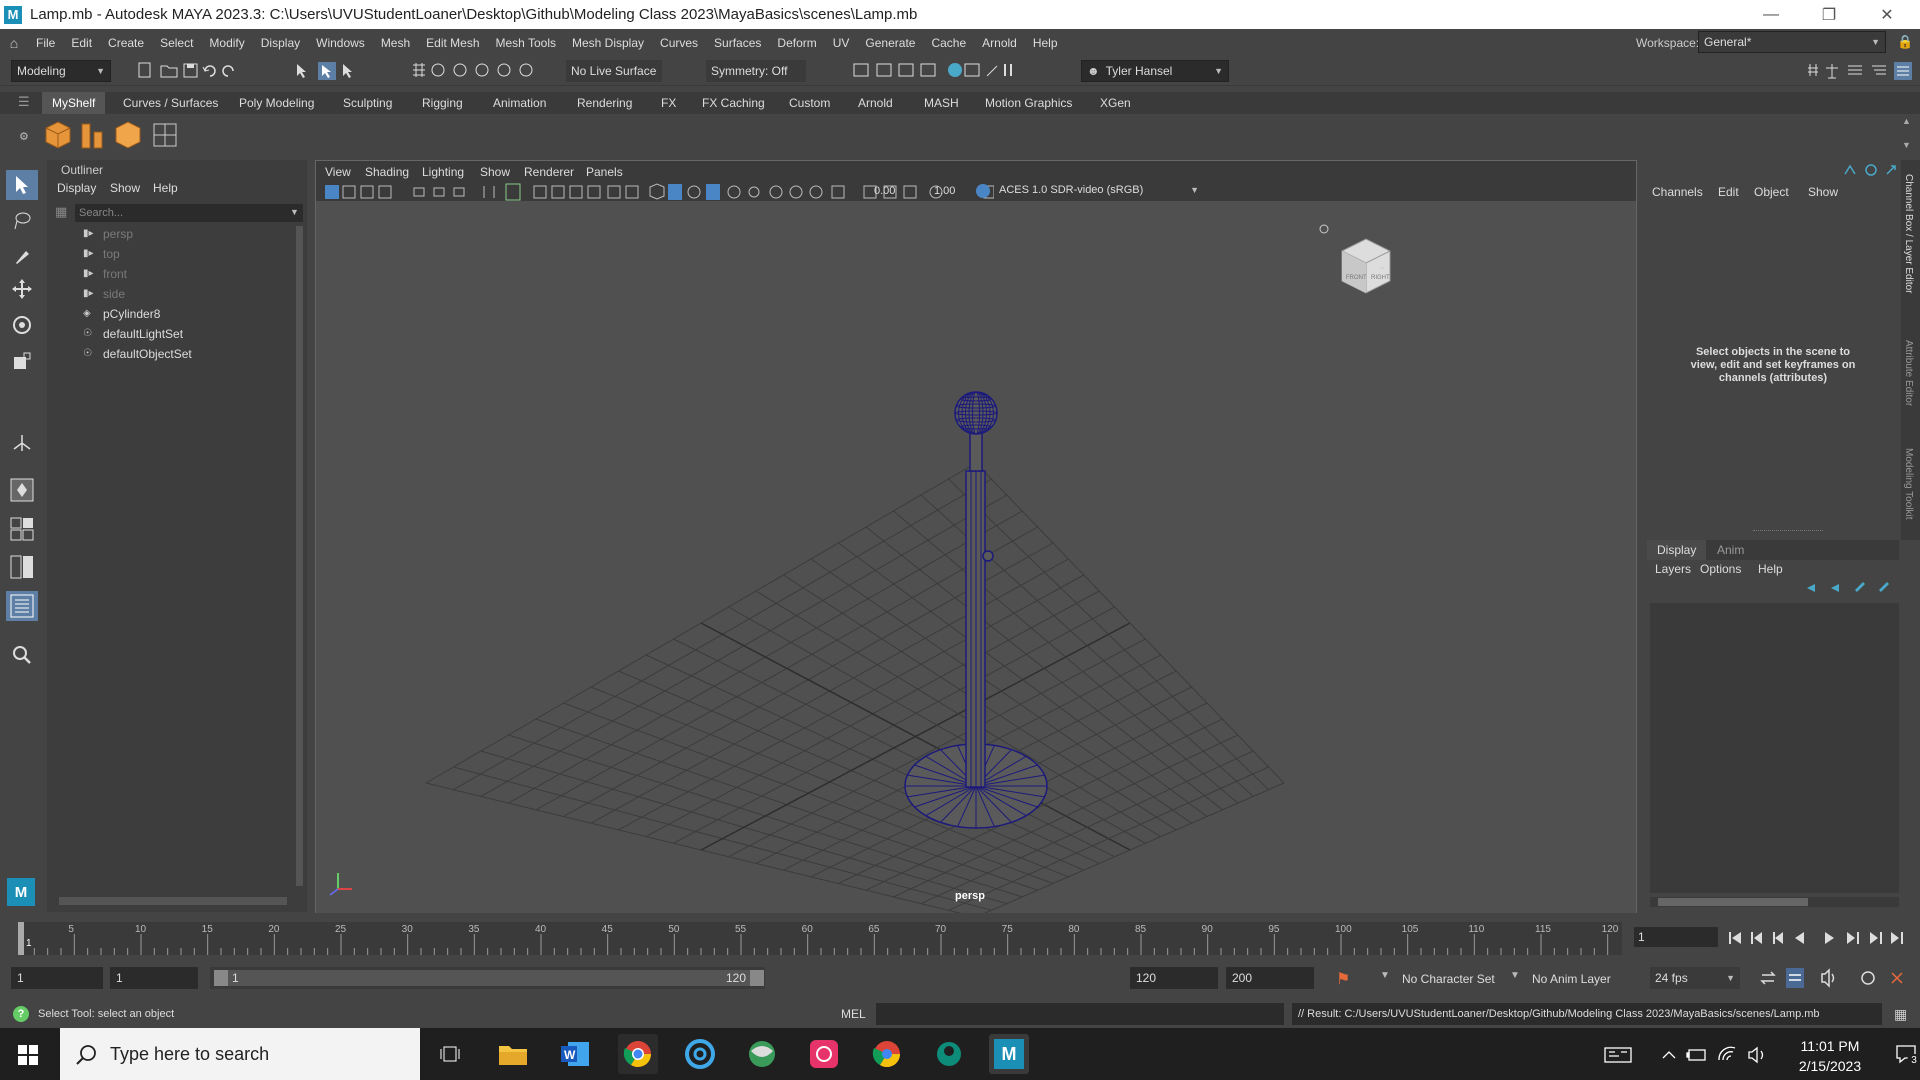 The width and height of the screenshot is (1920, 1080). Describe the element at coordinates (1906, 145) in the screenshot. I see `shelf-scroll-down-icon: ▼` at that location.